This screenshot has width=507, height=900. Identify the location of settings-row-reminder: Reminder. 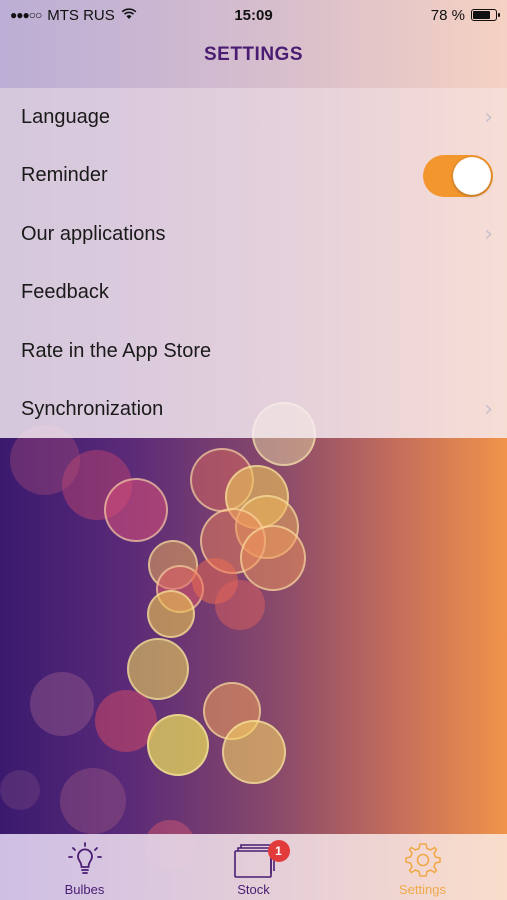
(253, 176).